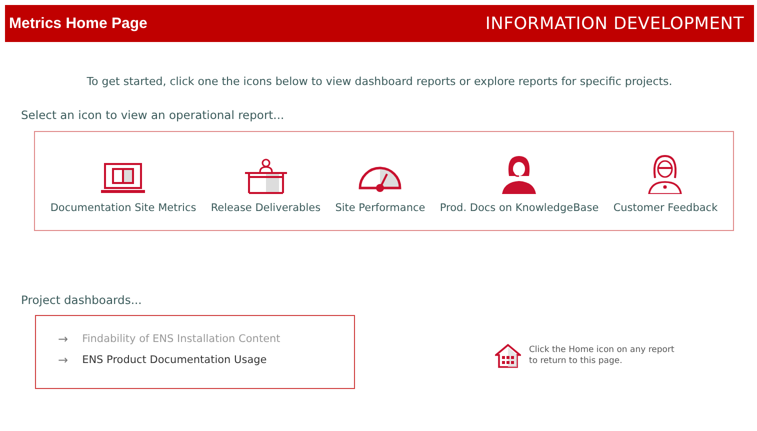  Describe the element at coordinates (78, 23) in the screenshot. I see `page-title: Metrics Home Page` at that location.